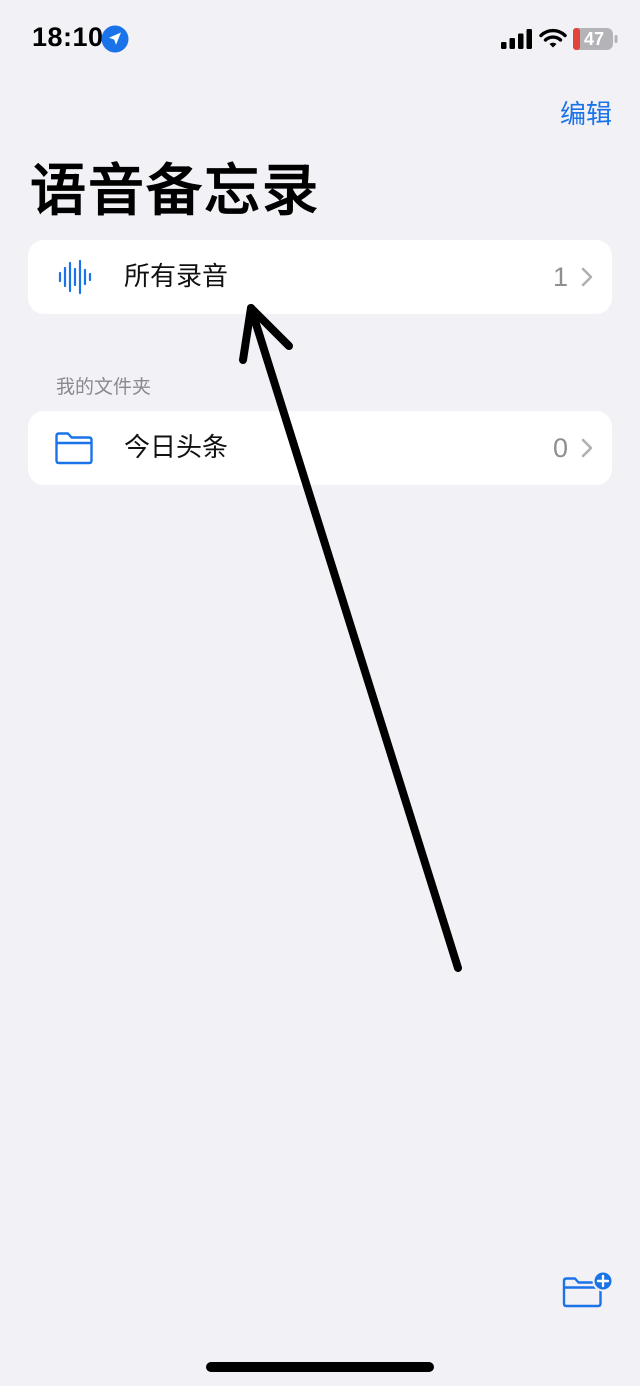 The width and height of the screenshot is (640, 1386). I want to click on status-bar: 18:10 47, so click(320, 40).